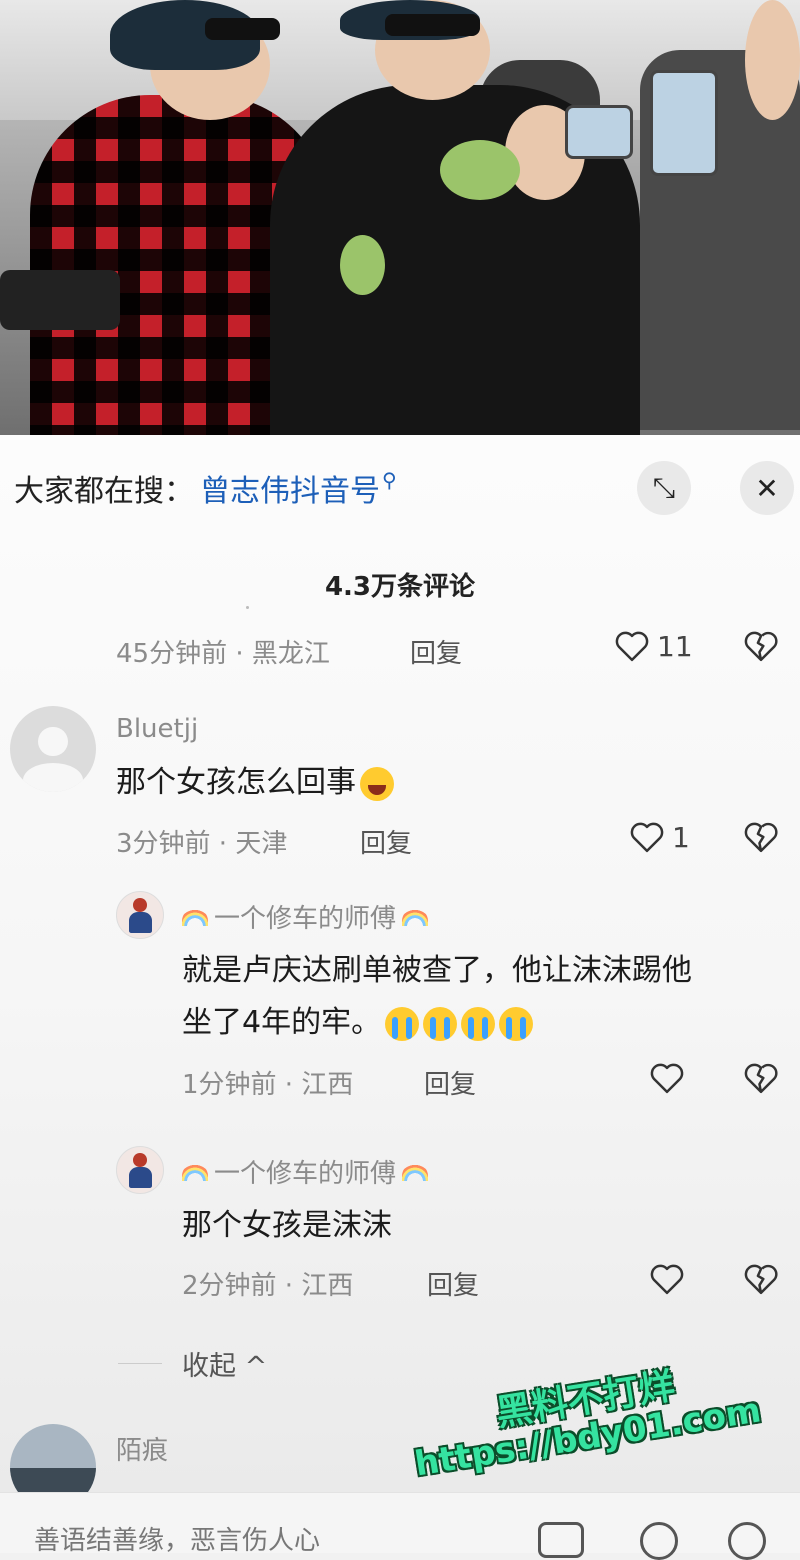 Image resolution: width=800 pixels, height=1560 pixels. I want to click on comment-time-location: 3分钟前 · 天津, so click(202, 844).